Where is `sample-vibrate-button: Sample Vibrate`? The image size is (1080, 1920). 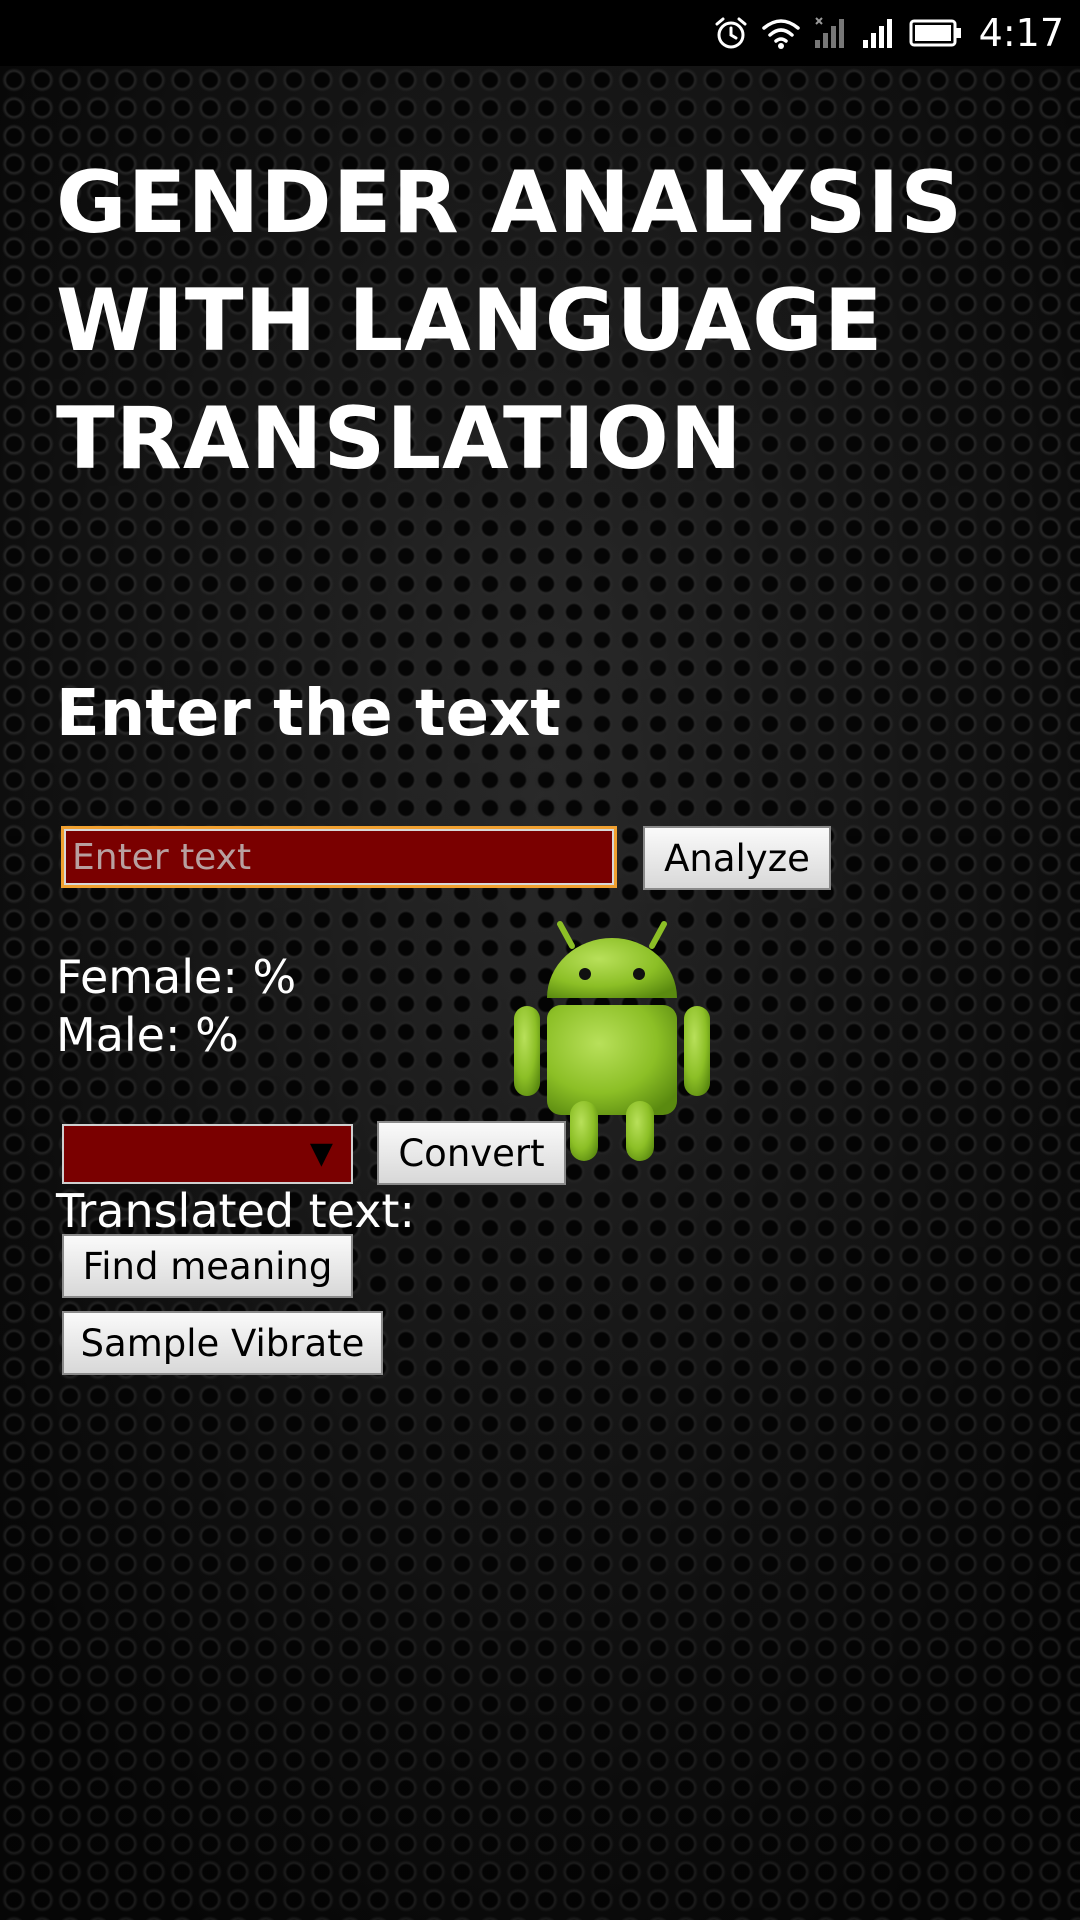
sample-vibrate-button: Sample Vibrate is located at coordinates (222, 1343).